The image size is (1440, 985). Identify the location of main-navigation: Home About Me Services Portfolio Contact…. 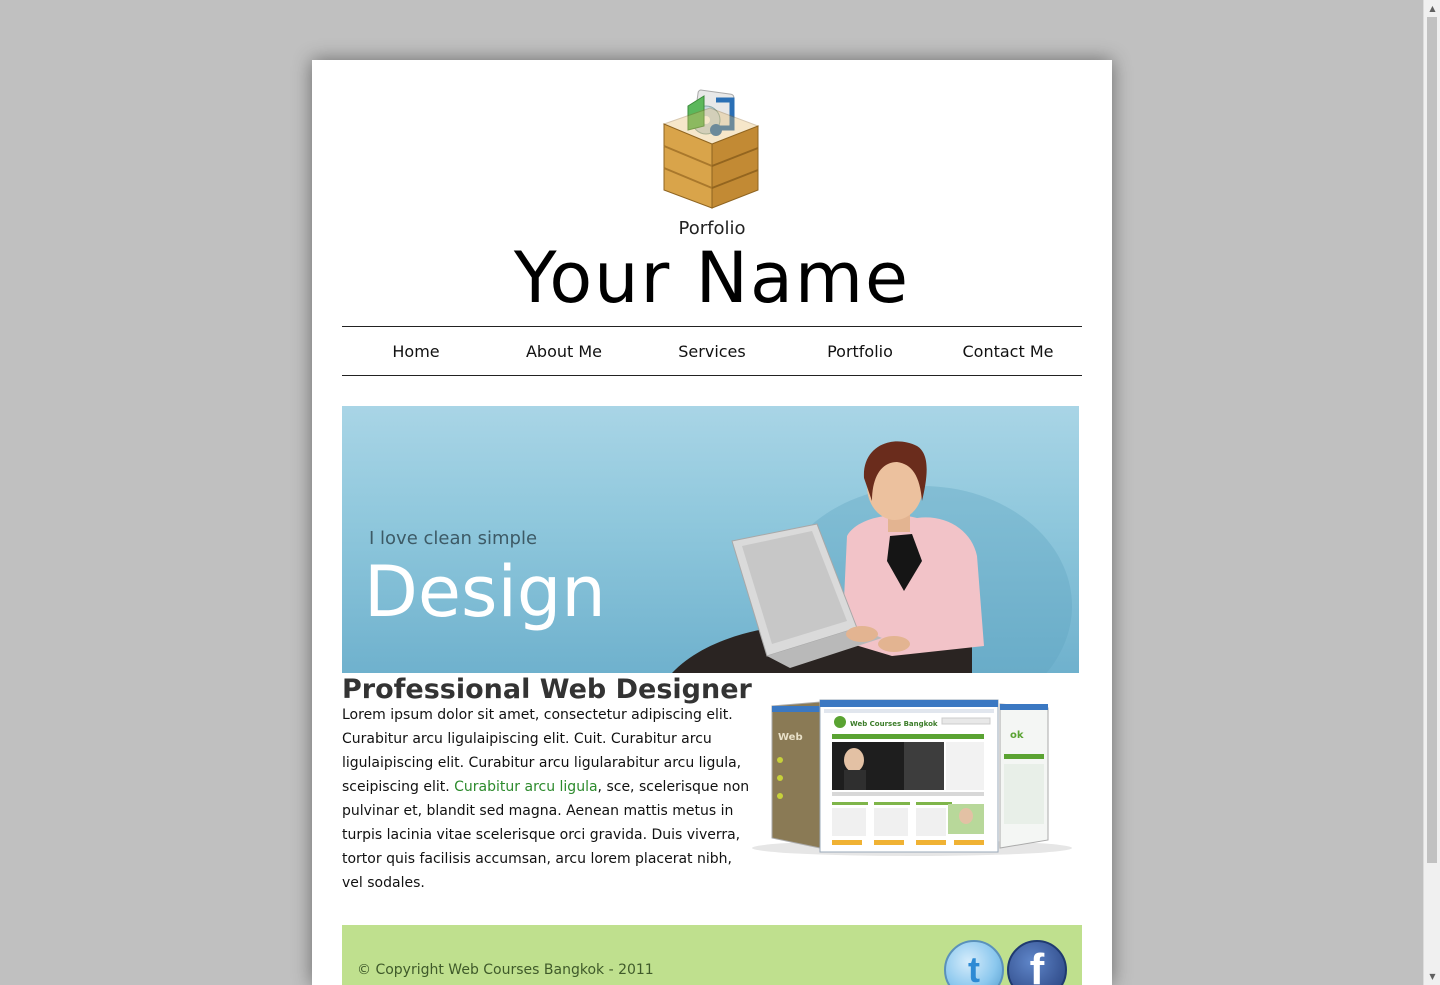
(712, 351).